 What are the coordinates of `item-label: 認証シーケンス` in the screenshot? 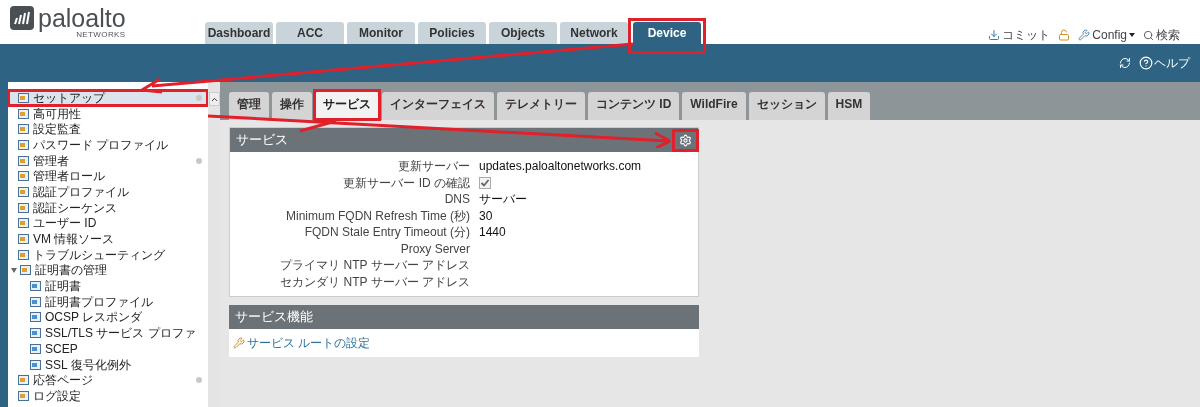 It's located at (75, 208).